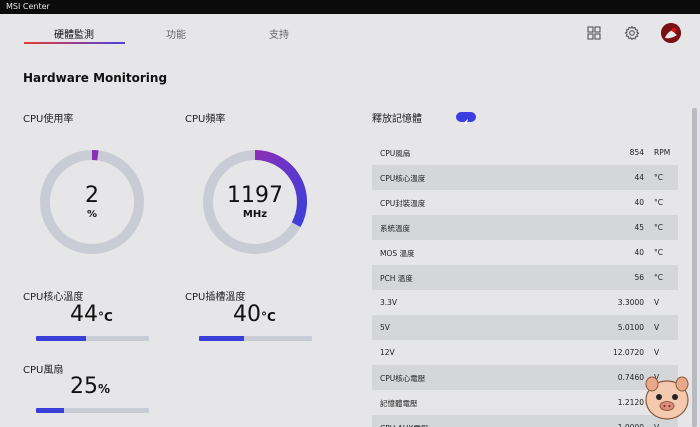  Describe the element at coordinates (403, 203) in the screenshot. I see `sensor-name: CPU封裝溫度` at that location.